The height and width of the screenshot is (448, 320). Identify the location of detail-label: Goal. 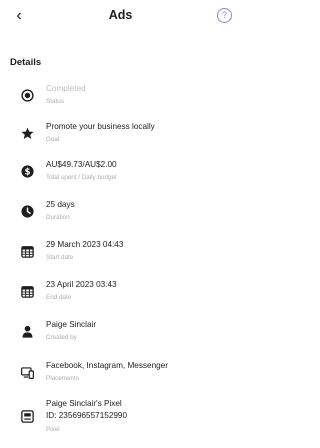
(53, 139).